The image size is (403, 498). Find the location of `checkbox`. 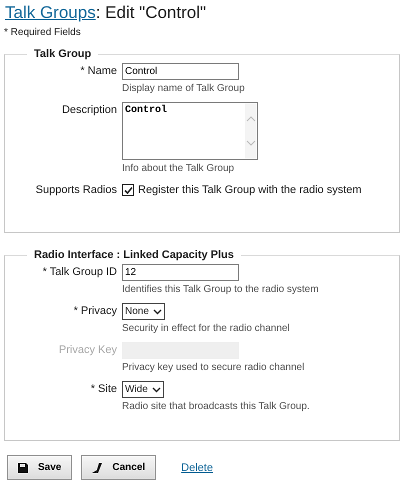

checkbox is located at coordinates (128, 190).